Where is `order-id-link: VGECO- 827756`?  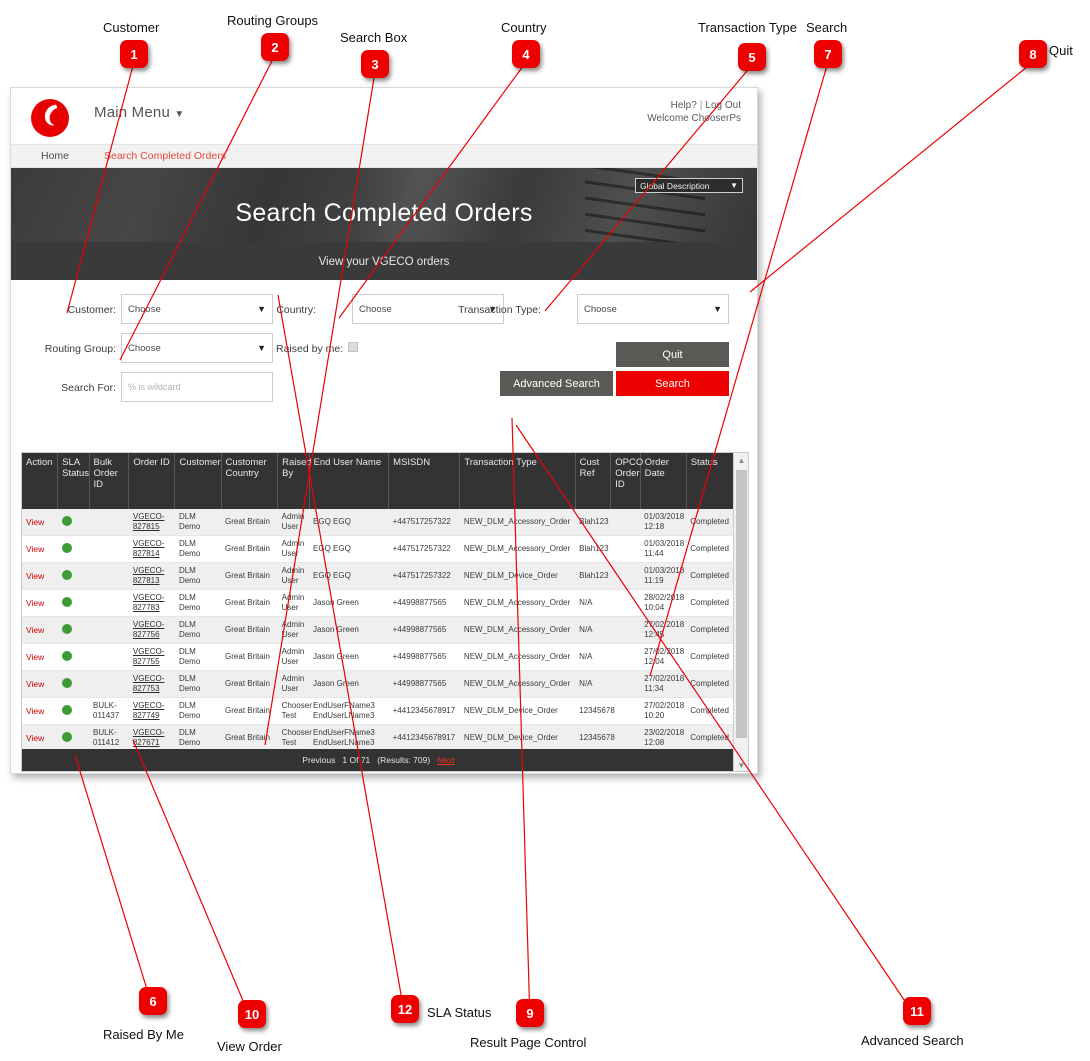 order-id-link: VGECO- 827756 is located at coordinates (149, 629).